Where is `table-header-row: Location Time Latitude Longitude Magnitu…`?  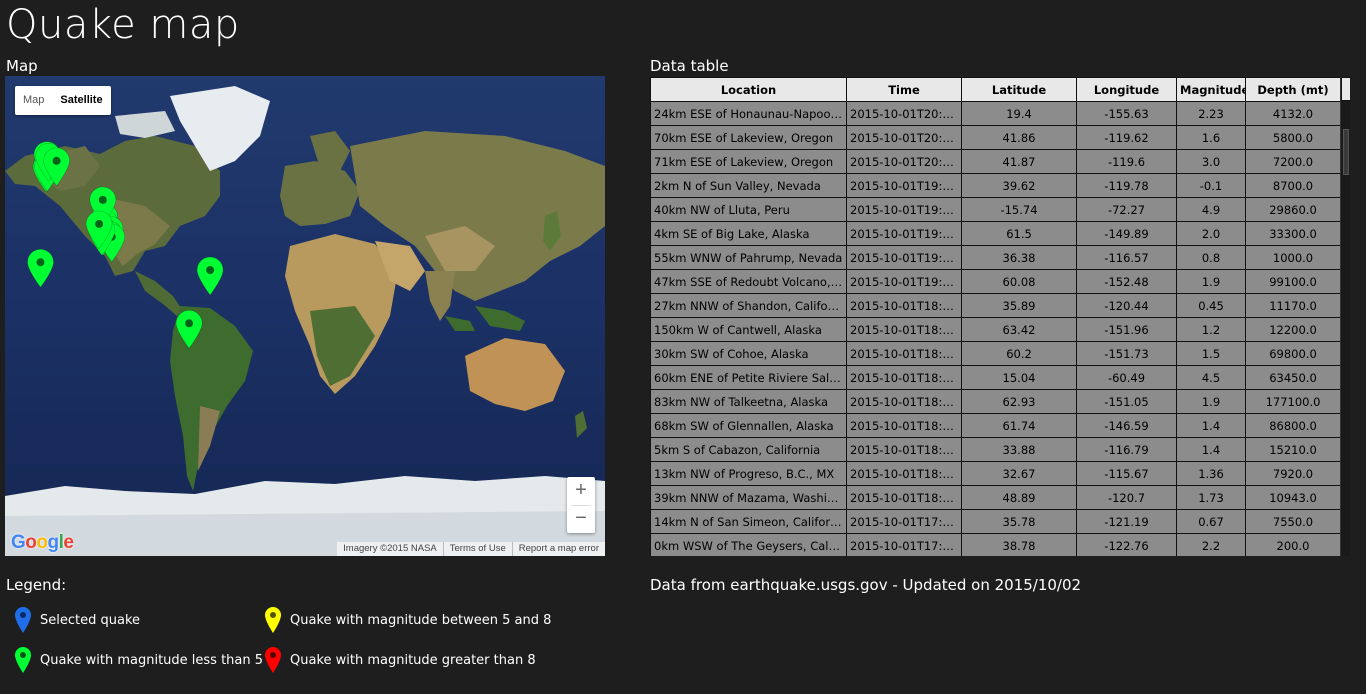
table-header-row: Location Time Latitude Longitude Magnitu… is located at coordinates (995, 89).